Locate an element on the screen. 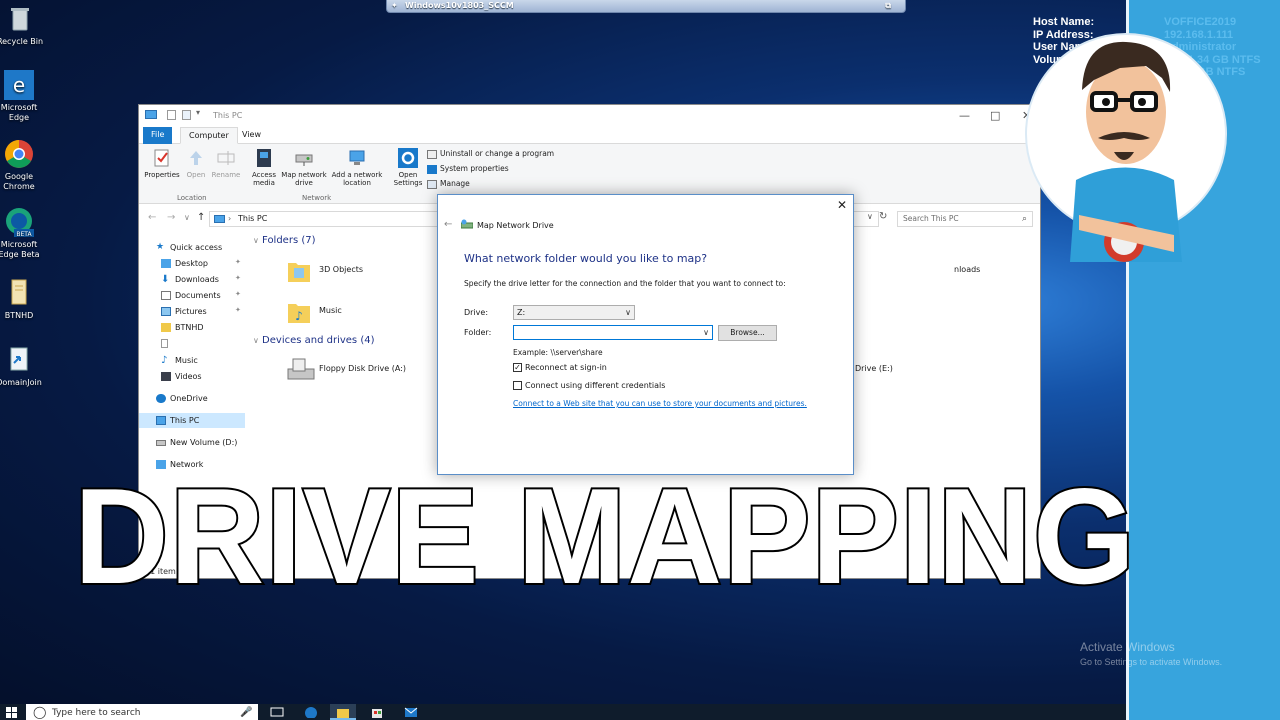 The width and height of the screenshot is (1280, 720). up-arrow-icon: ↑ is located at coordinates (201, 217).